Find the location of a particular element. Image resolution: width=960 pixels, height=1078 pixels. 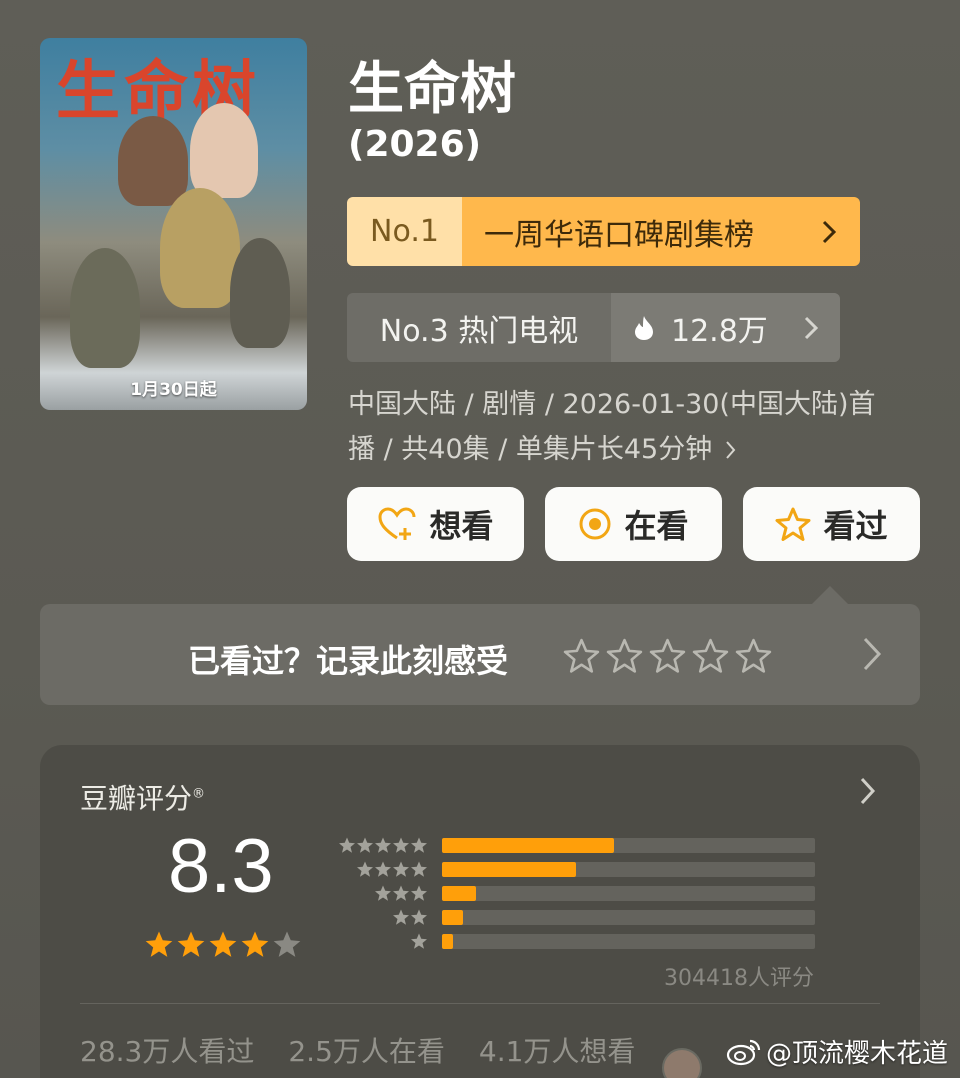

registered-mark: ® is located at coordinates (199, 794).